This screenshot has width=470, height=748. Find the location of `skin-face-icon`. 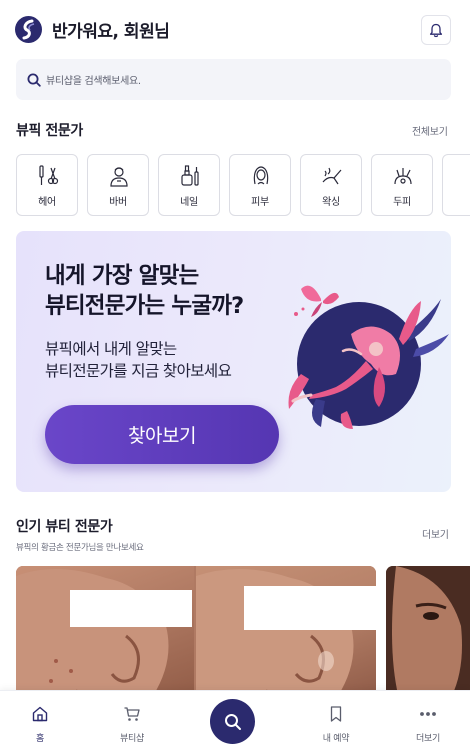

skin-face-icon is located at coordinates (261, 175).